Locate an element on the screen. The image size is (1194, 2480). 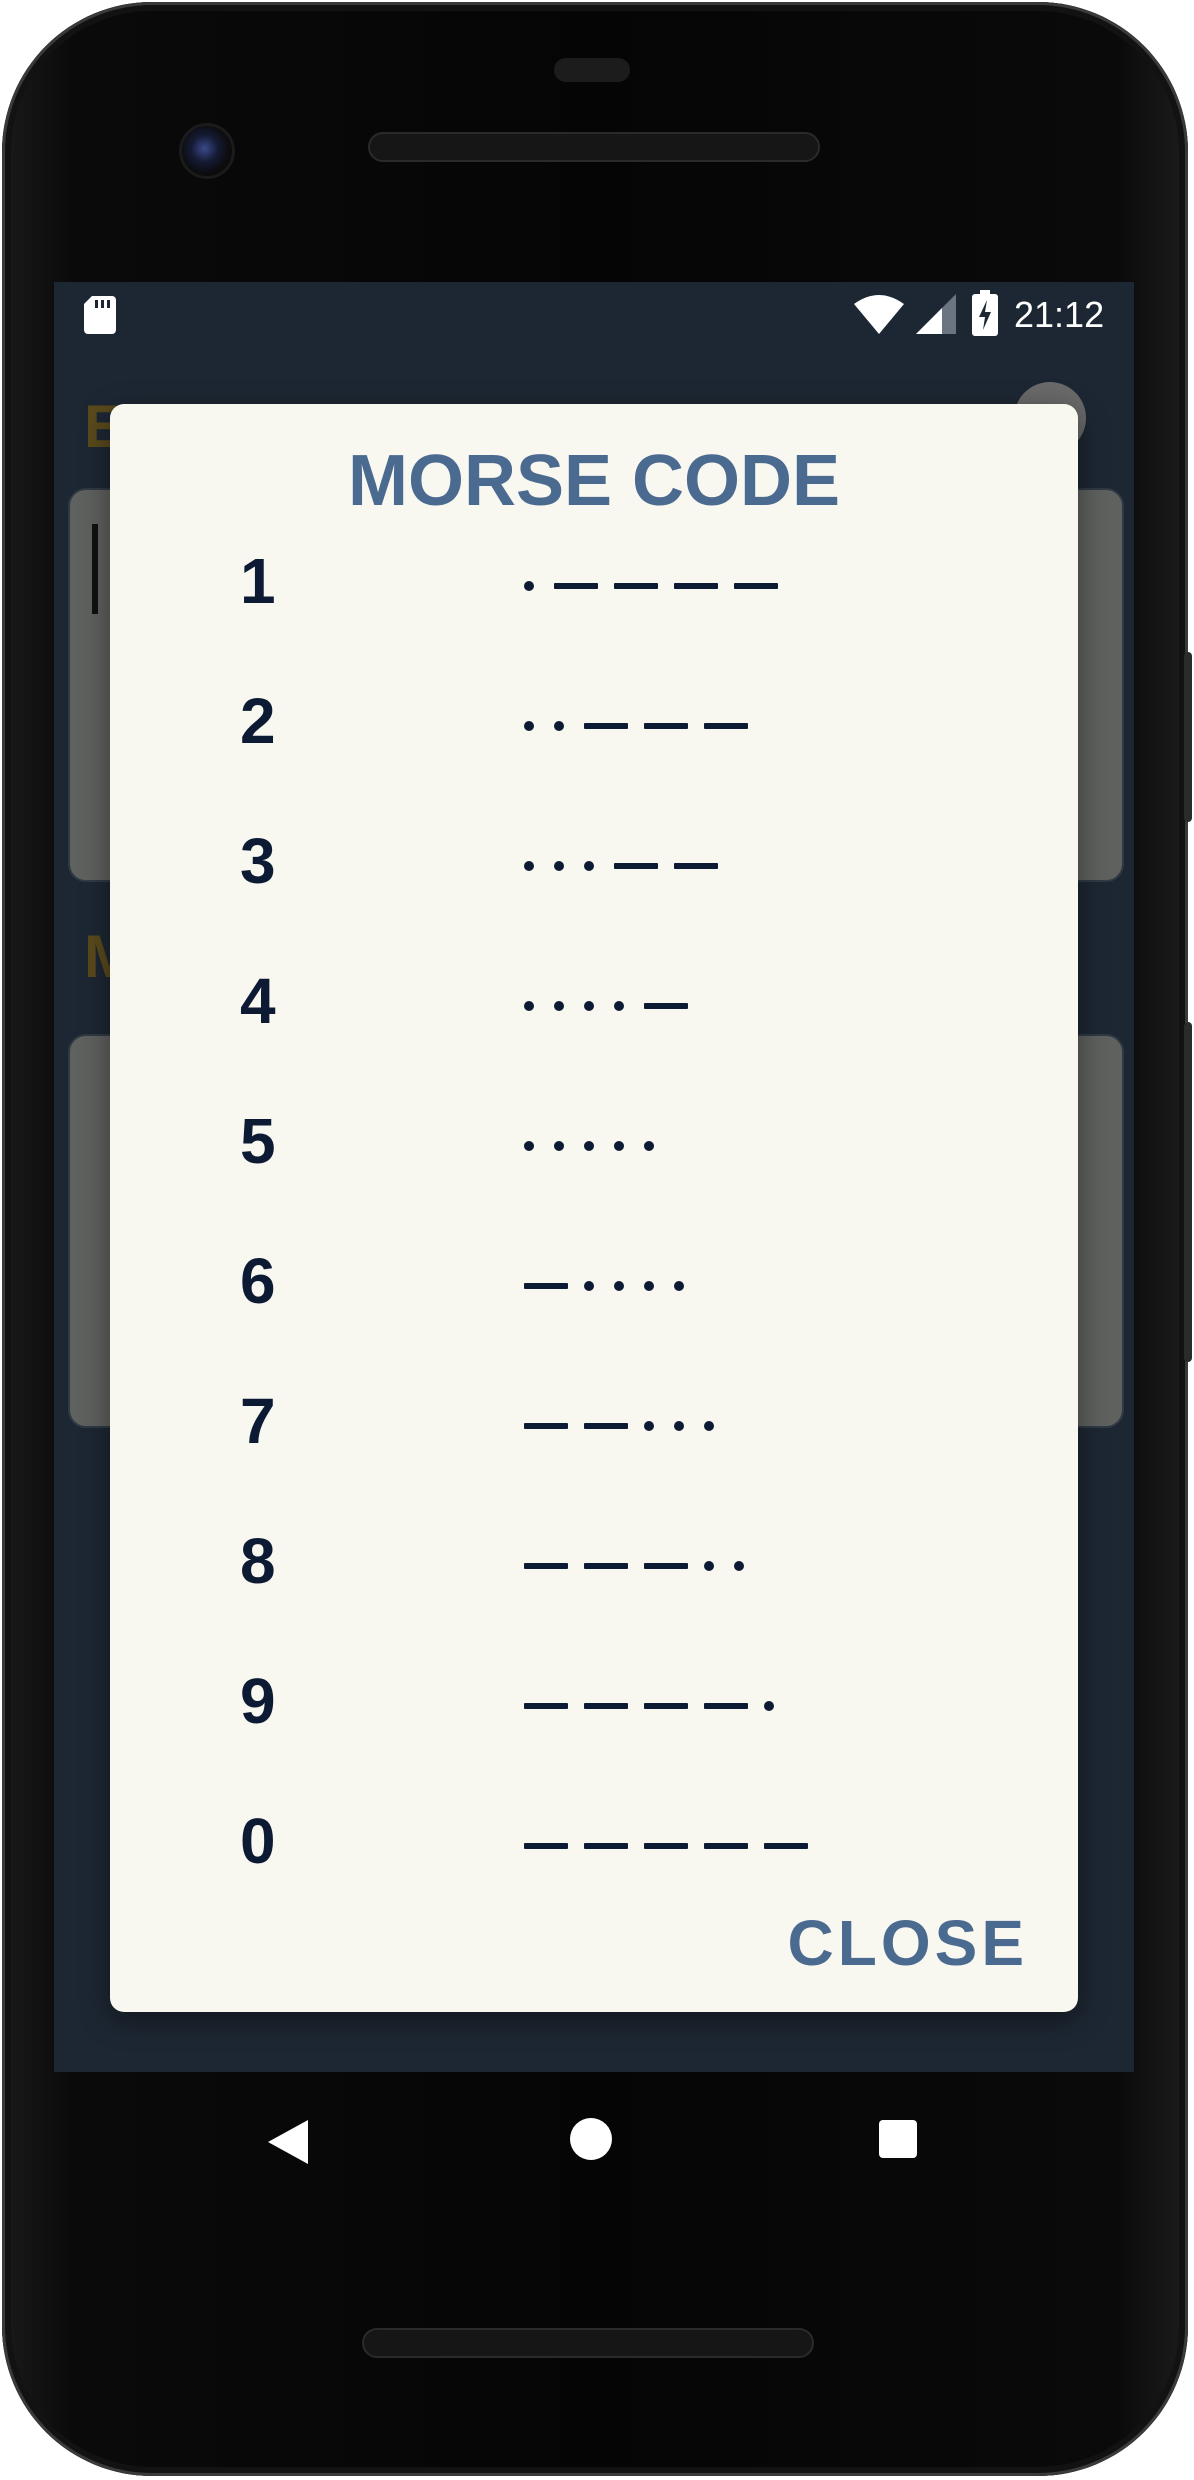
morse-row: 0 is located at coordinates (594, 1854).